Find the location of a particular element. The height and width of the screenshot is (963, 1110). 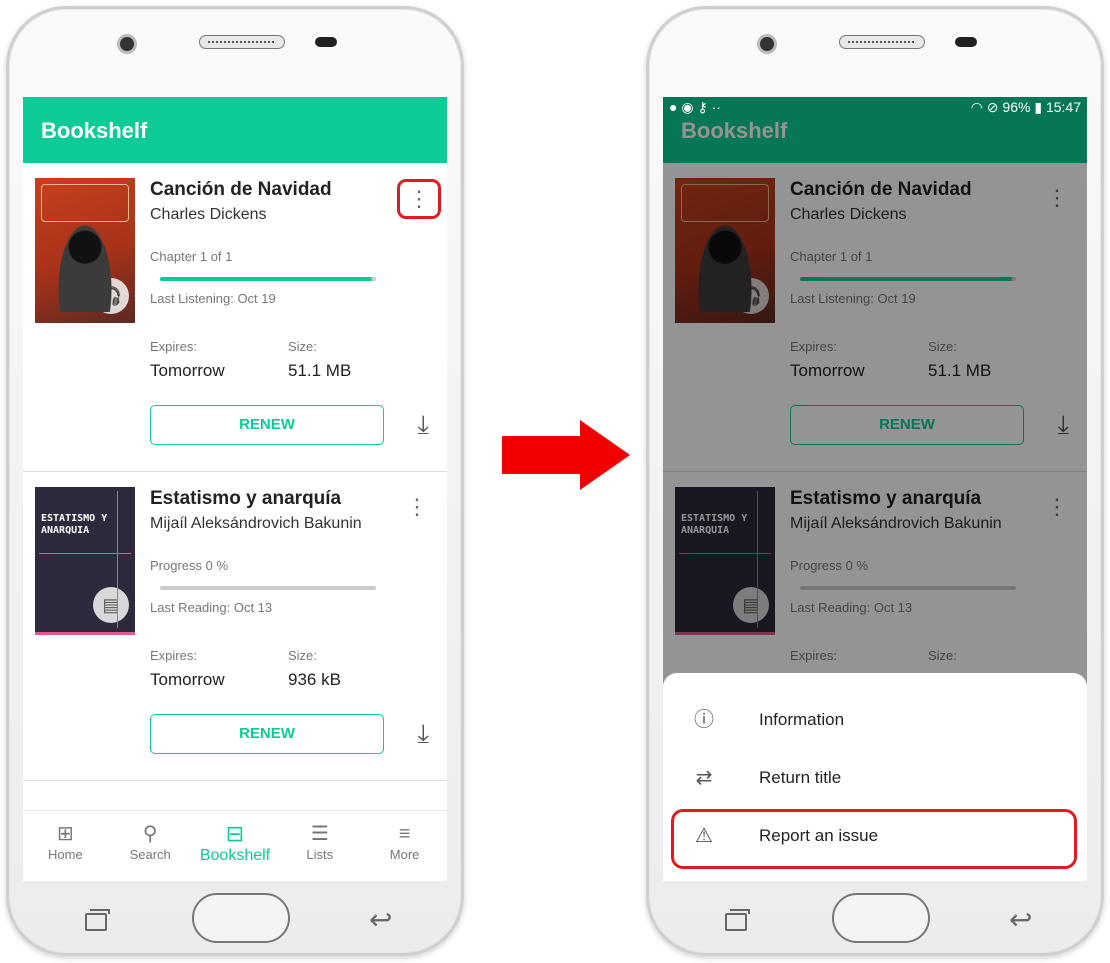

book-cover: 🎧 is located at coordinates (85, 250).